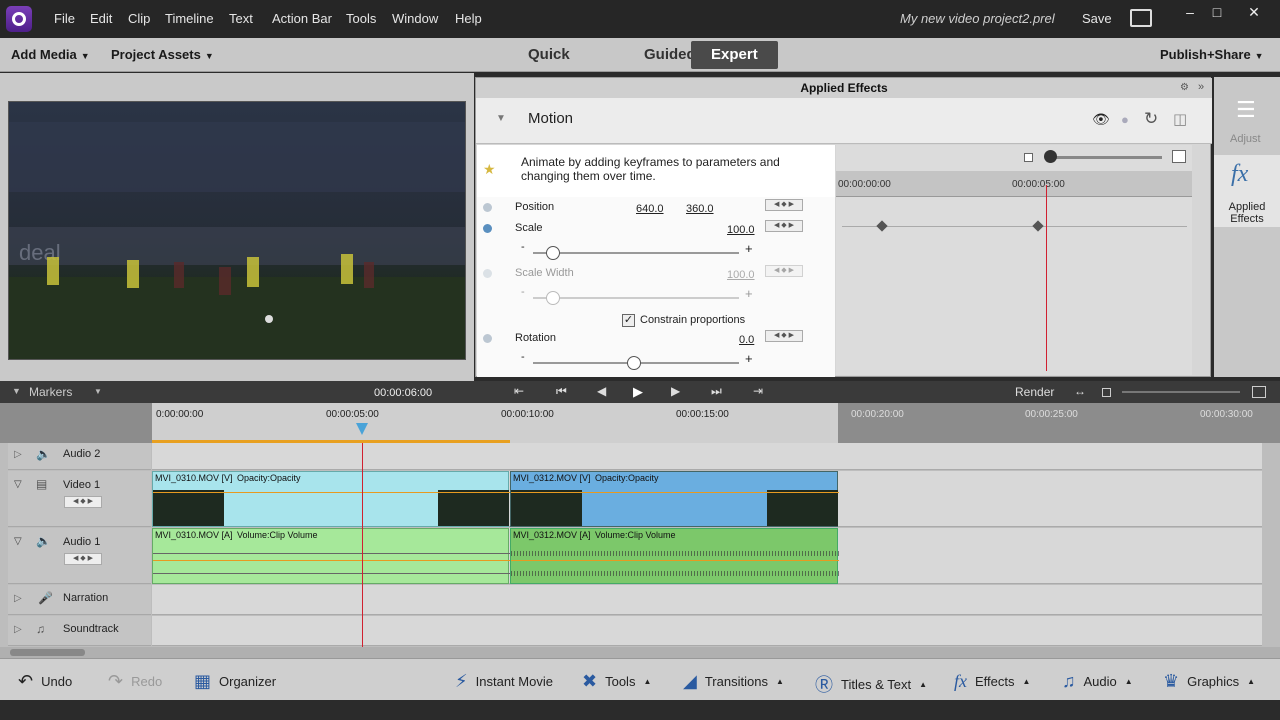  I want to click on scale-slider-thumb, so click(553, 253).